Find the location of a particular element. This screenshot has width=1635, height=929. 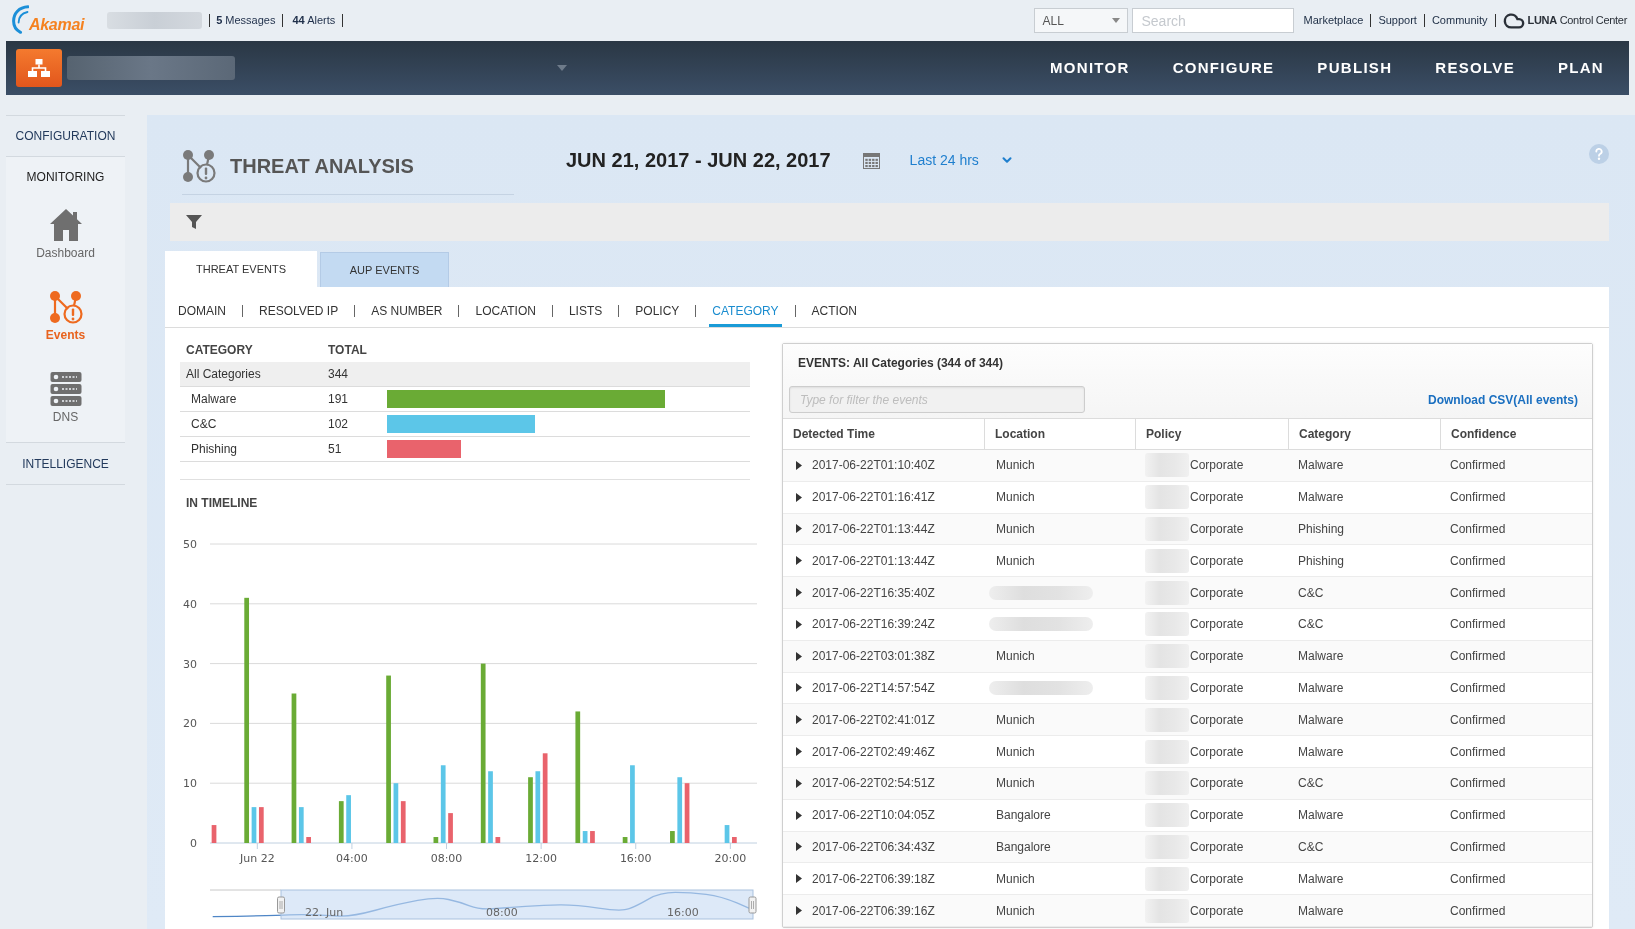

scope-select: ALL is located at coordinates (1081, 20).